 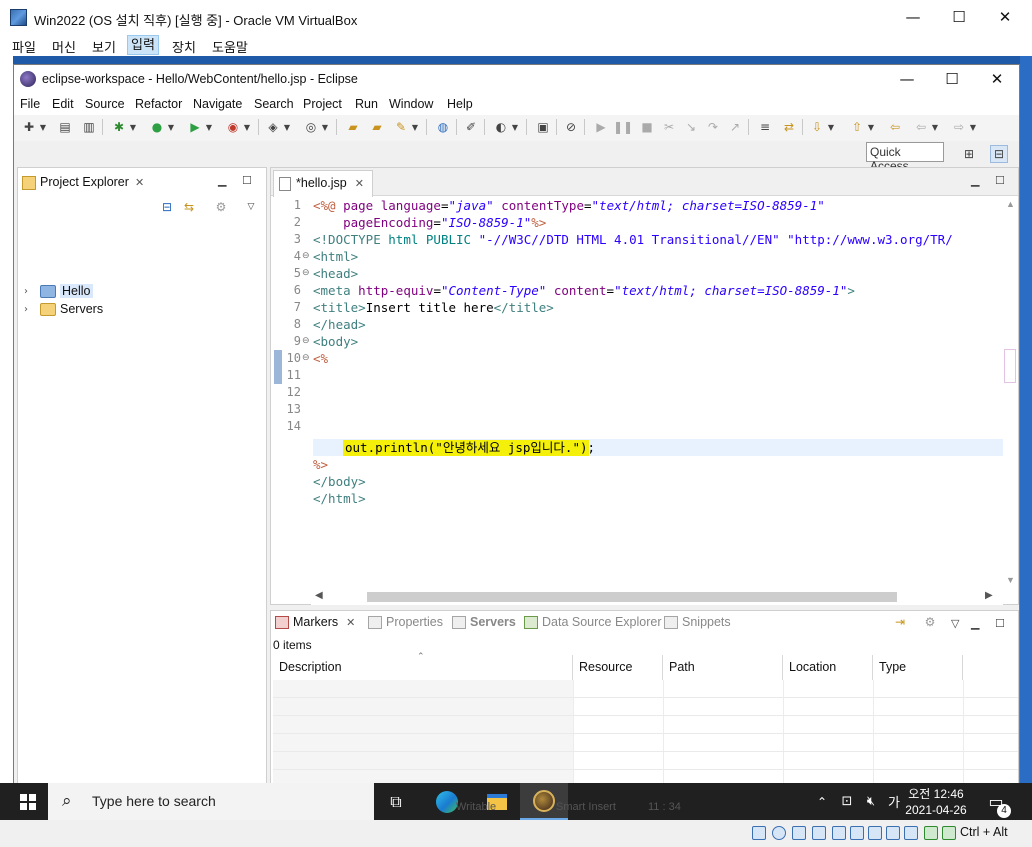 What do you see at coordinates (779, 833) in the screenshot?
I see `optical-drive-icon` at bounding box center [779, 833].